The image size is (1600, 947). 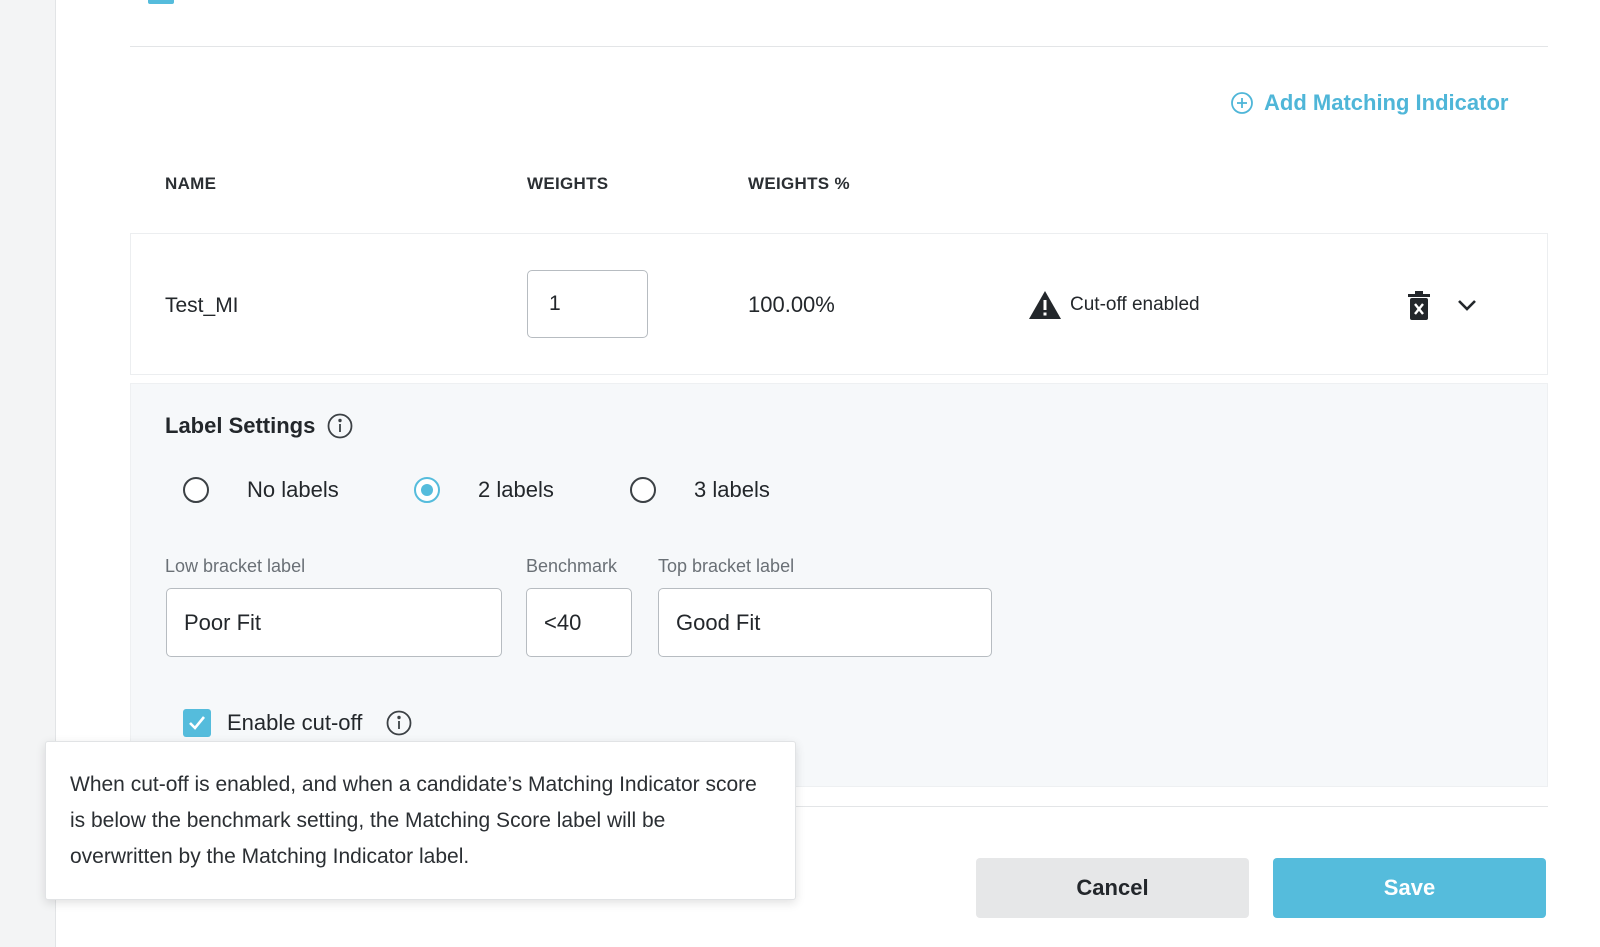 What do you see at coordinates (825, 622) in the screenshot?
I see `top-bracket-label-input` at bounding box center [825, 622].